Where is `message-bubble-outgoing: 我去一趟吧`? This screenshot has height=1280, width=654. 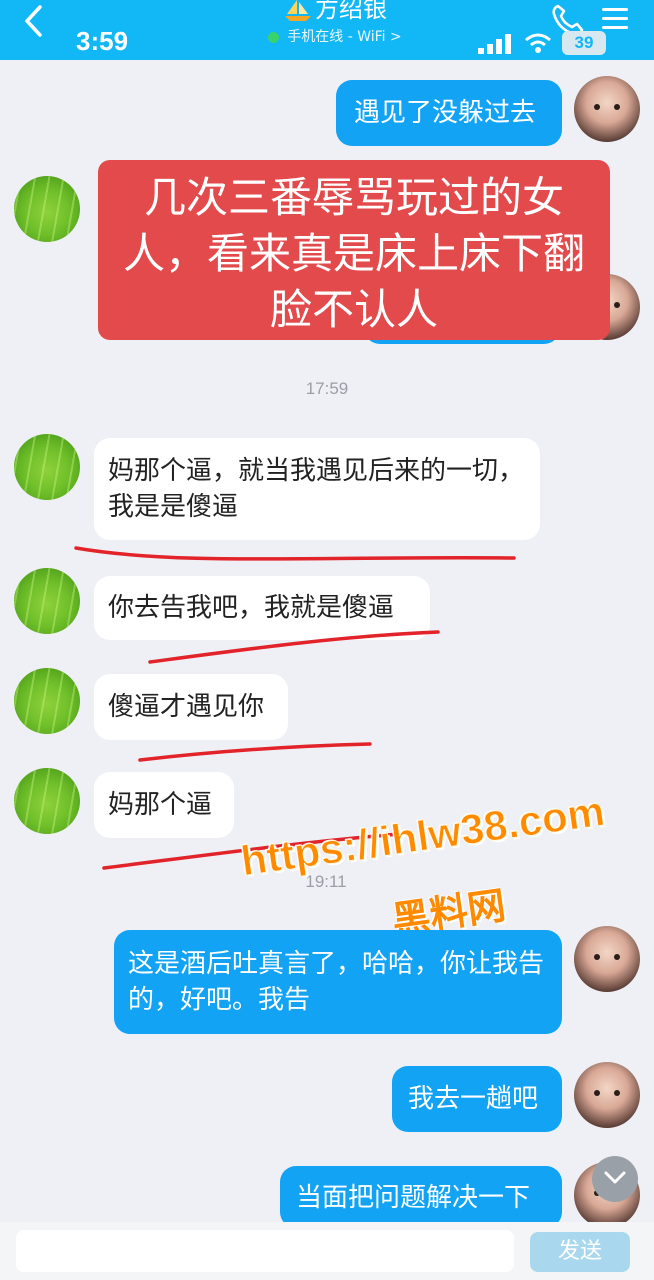
message-bubble-outgoing: 我去一趟吧 is located at coordinates (477, 1099).